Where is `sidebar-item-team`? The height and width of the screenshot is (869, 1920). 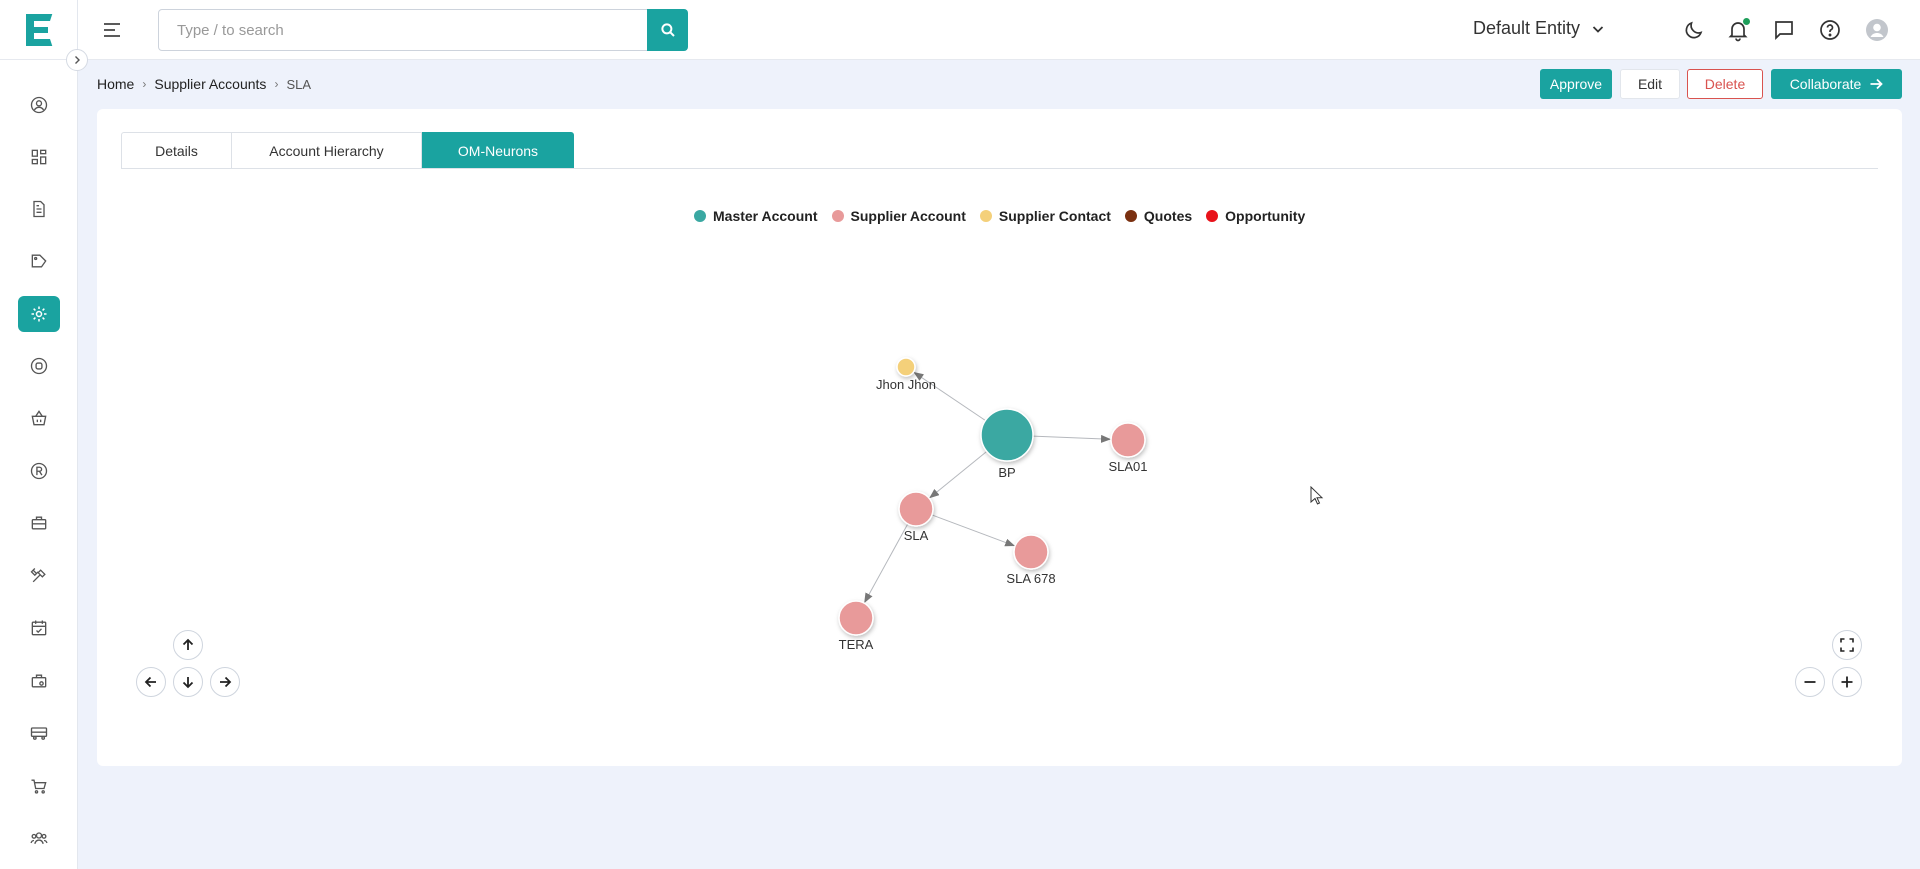 sidebar-item-team is located at coordinates (39, 838).